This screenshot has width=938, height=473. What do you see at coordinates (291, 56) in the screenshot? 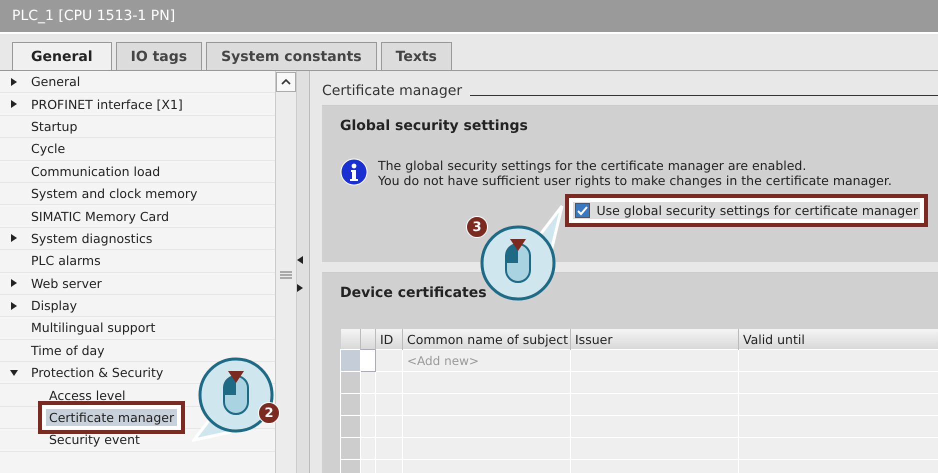
I see `tab: System constants` at bounding box center [291, 56].